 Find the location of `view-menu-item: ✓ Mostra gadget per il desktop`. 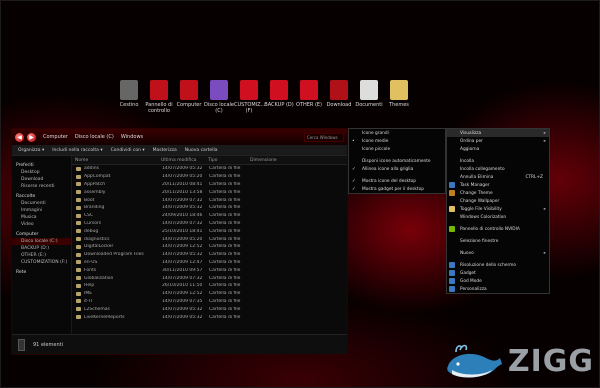

view-menu-item: ✓ Mostra gadget per il desktop is located at coordinates (397, 189).